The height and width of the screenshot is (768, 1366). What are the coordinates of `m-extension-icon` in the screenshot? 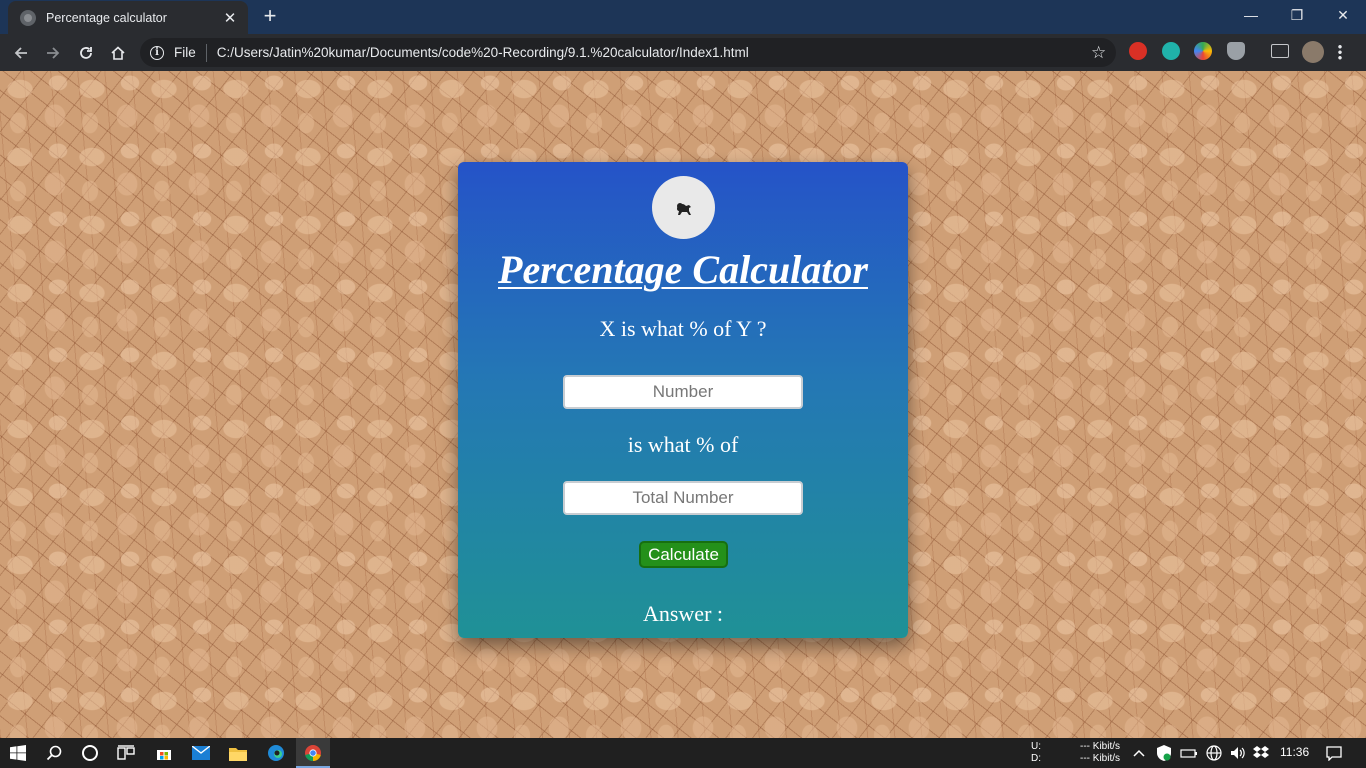 It's located at (1171, 51).